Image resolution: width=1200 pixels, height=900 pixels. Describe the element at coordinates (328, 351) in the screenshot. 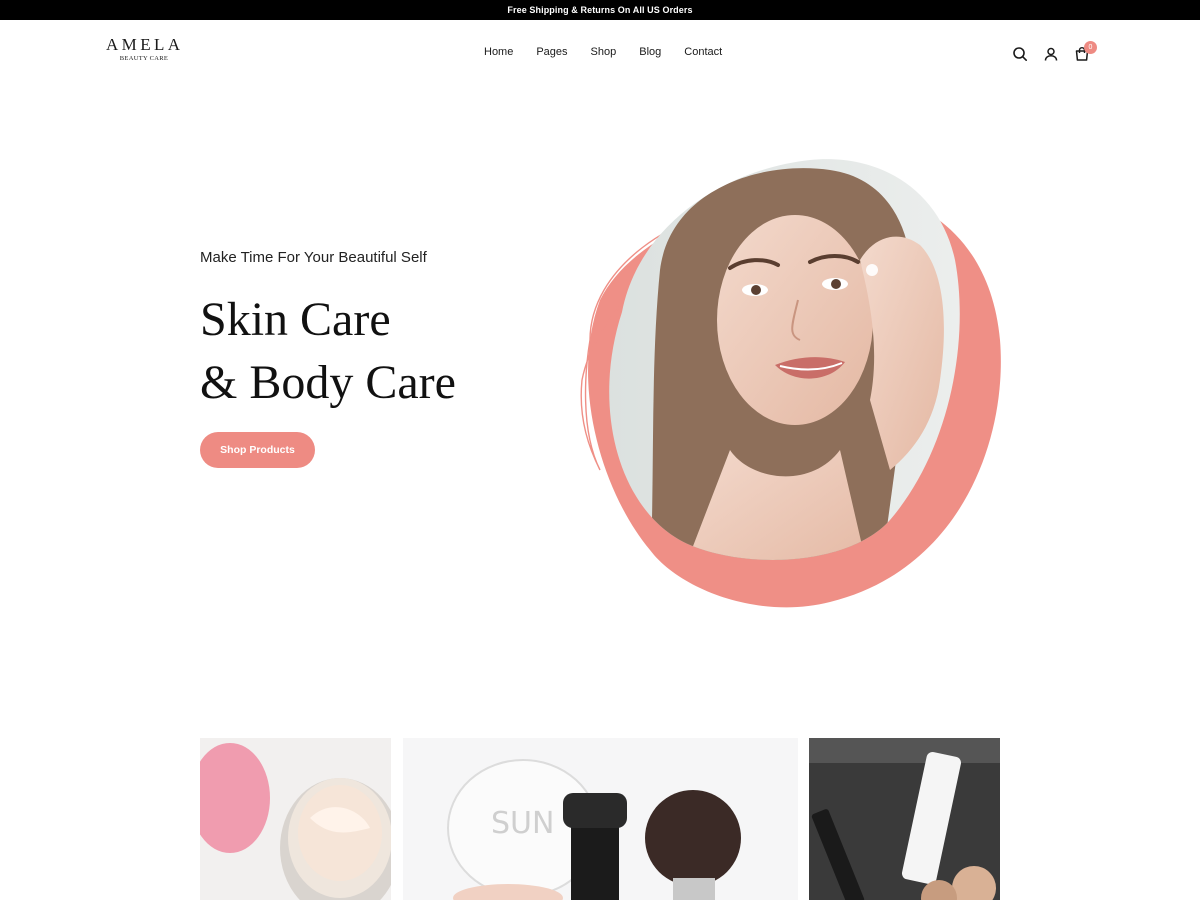

I see `hero-title: Skin Care & Body Care` at that location.